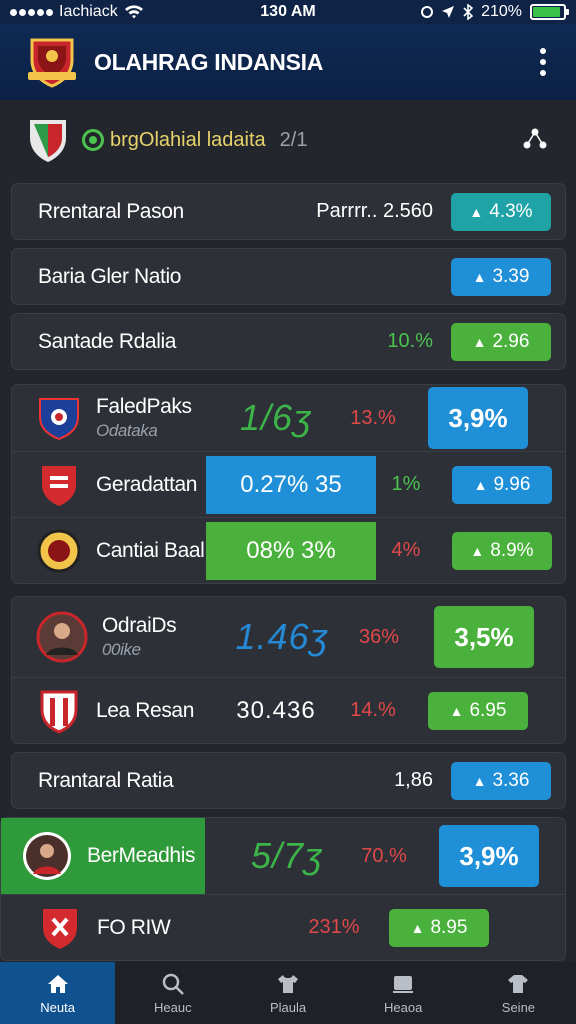  What do you see at coordinates (413, 780) in the screenshot?
I see `row-value: 1,86` at bounding box center [413, 780].